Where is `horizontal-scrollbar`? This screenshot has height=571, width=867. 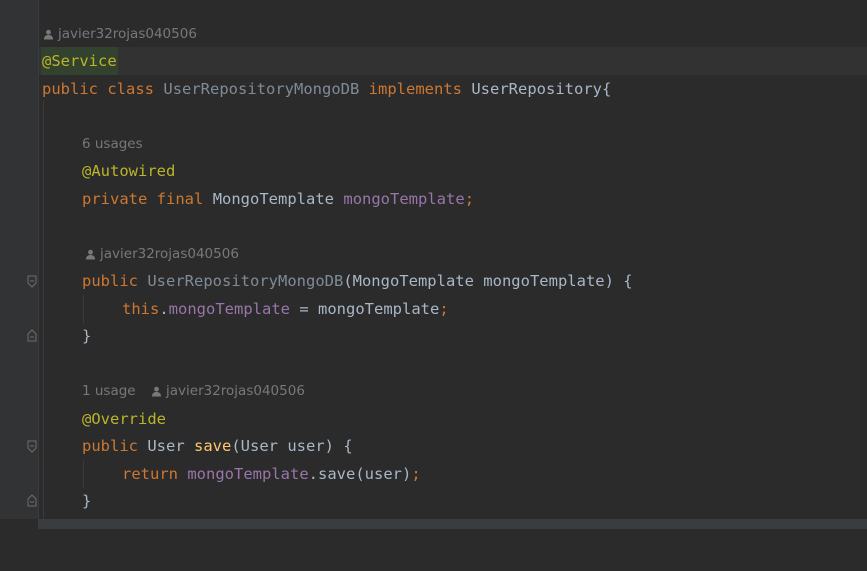 horizontal-scrollbar is located at coordinates (433, 524).